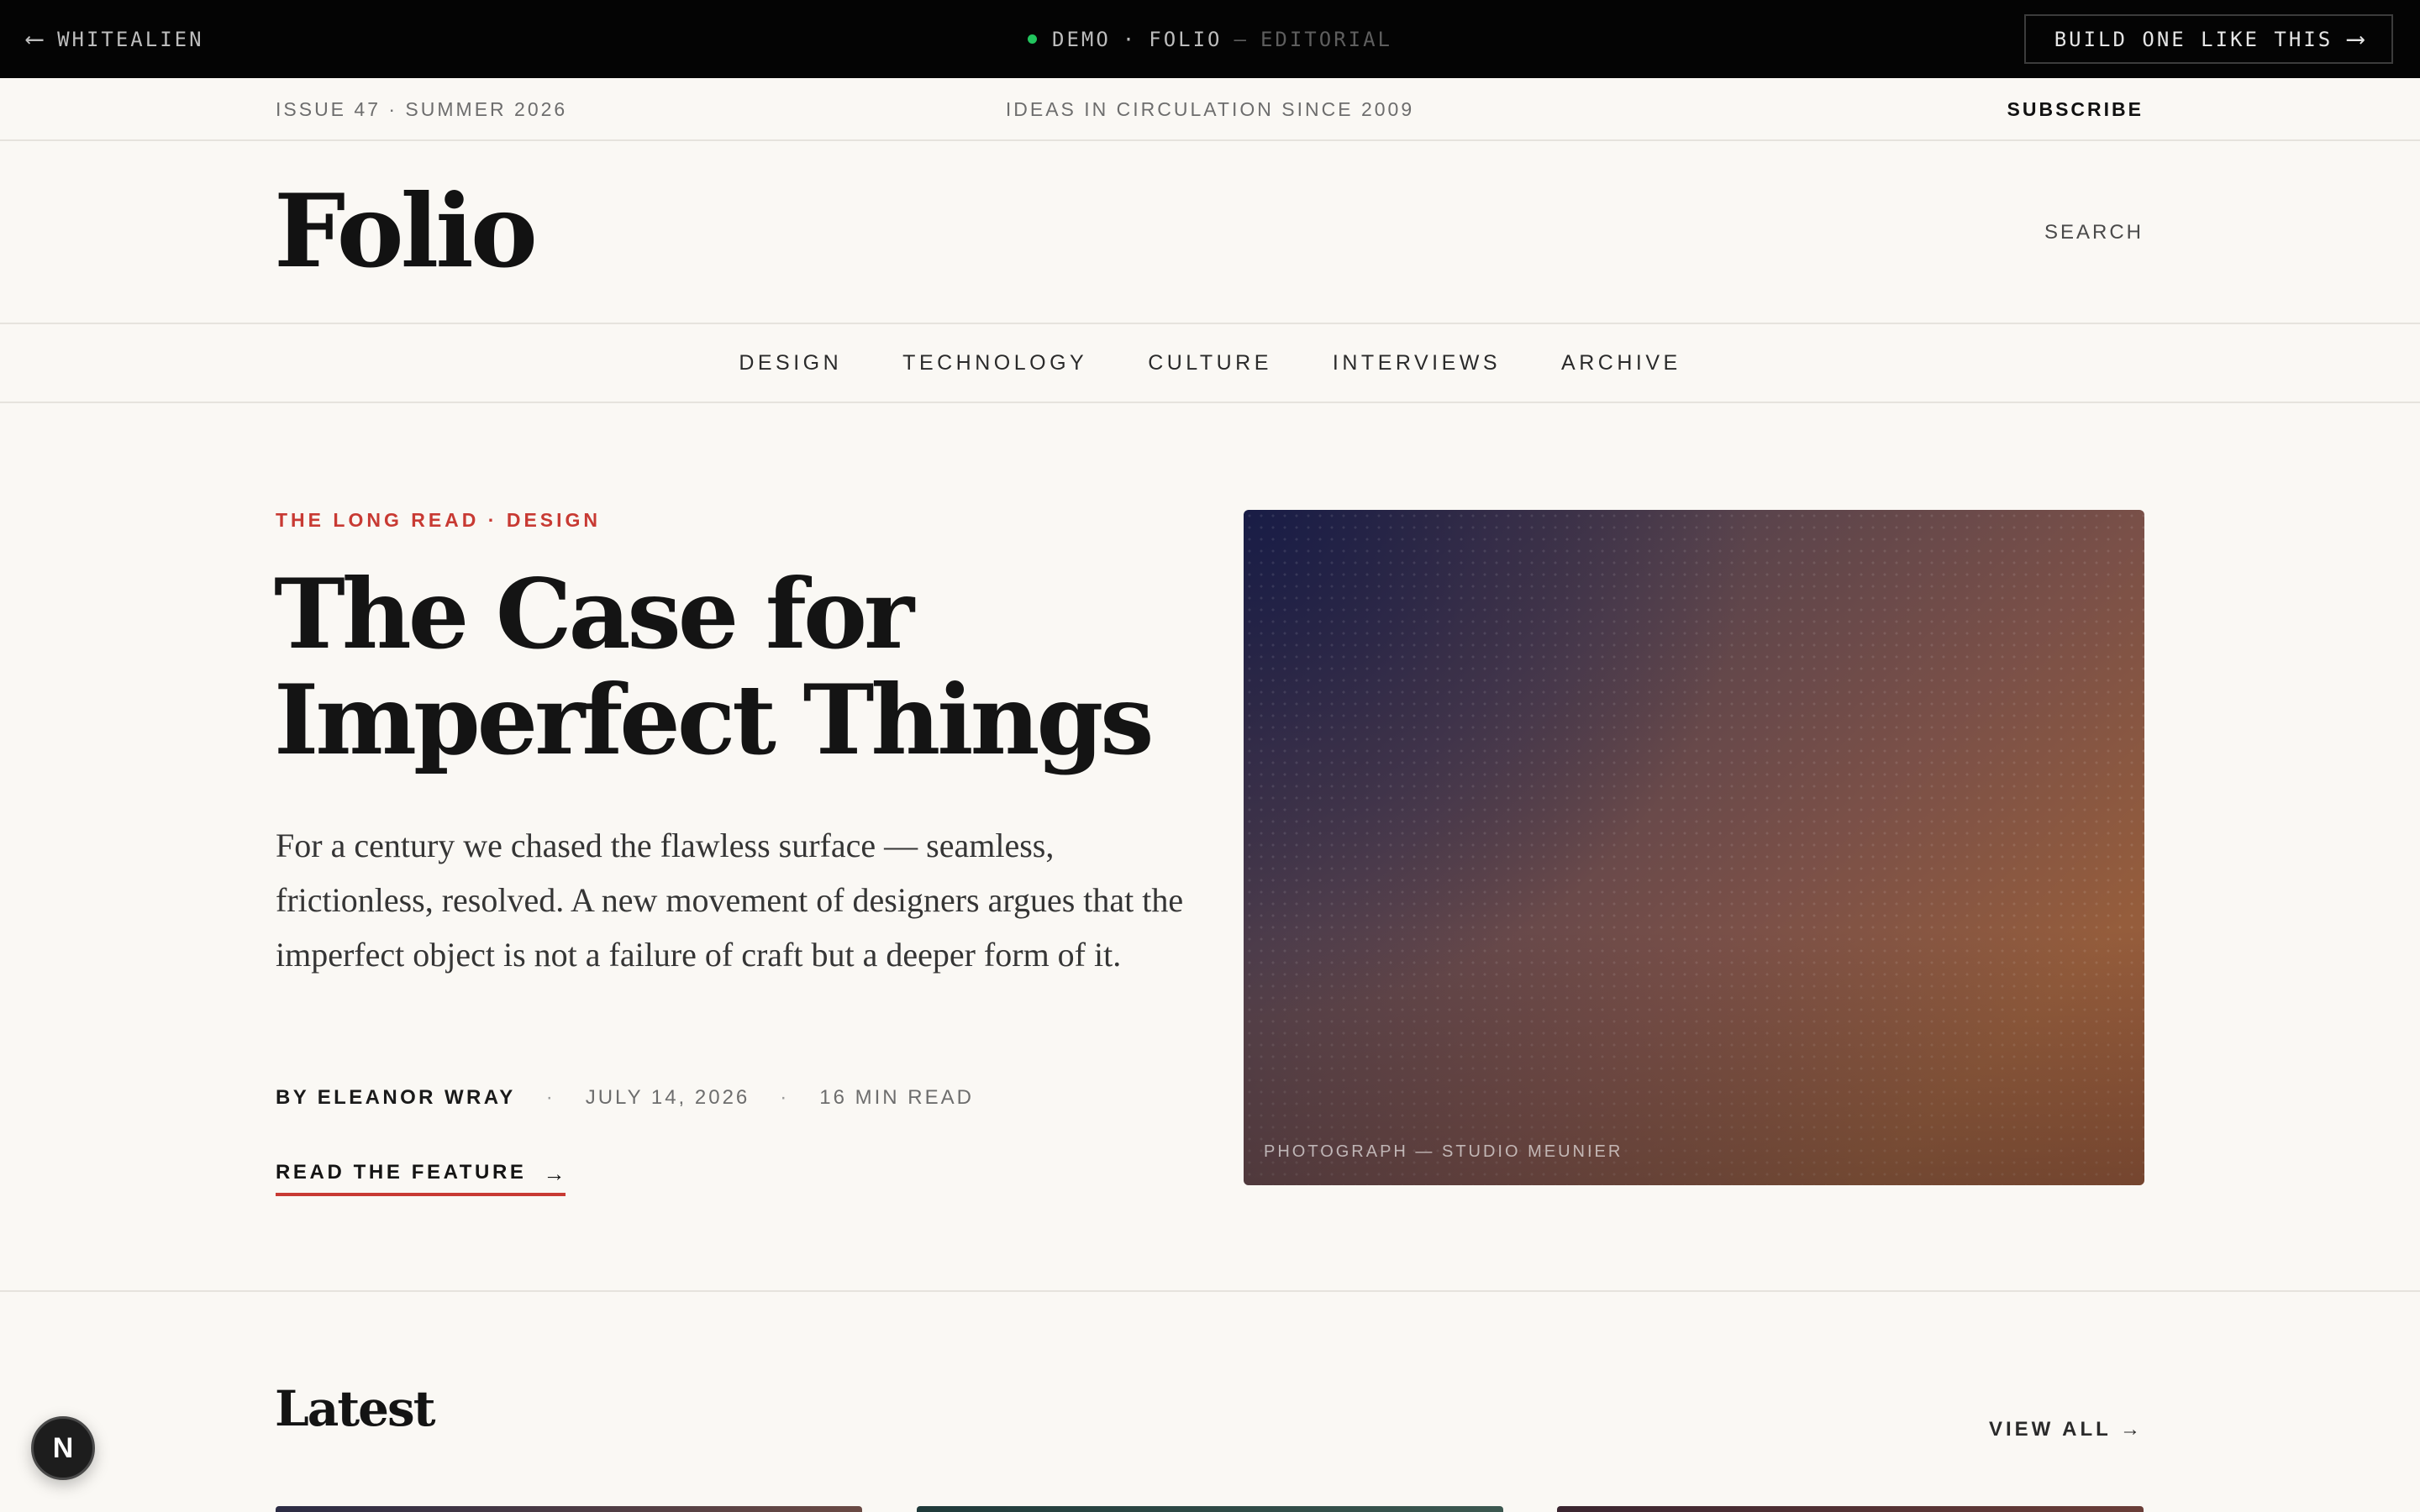  I want to click on hero-kicker: THE LONG READ · DESIGN, so click(439, 520).